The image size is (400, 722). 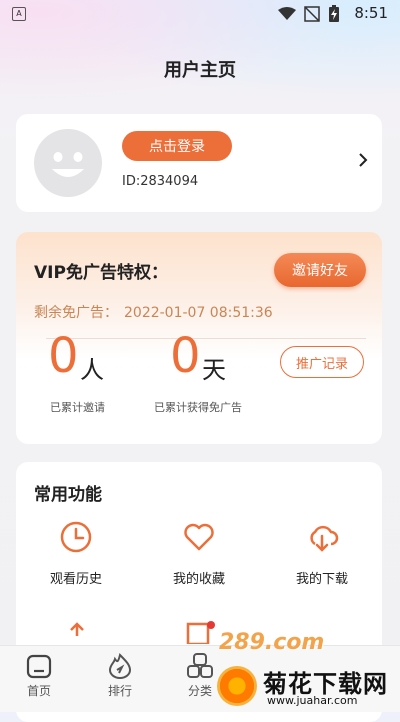 What do you see at coordinates (198, 313) in the screenshot?
I see `remaining-value: 2022-01-07 08:51:36` at bounding box center [198, 313].